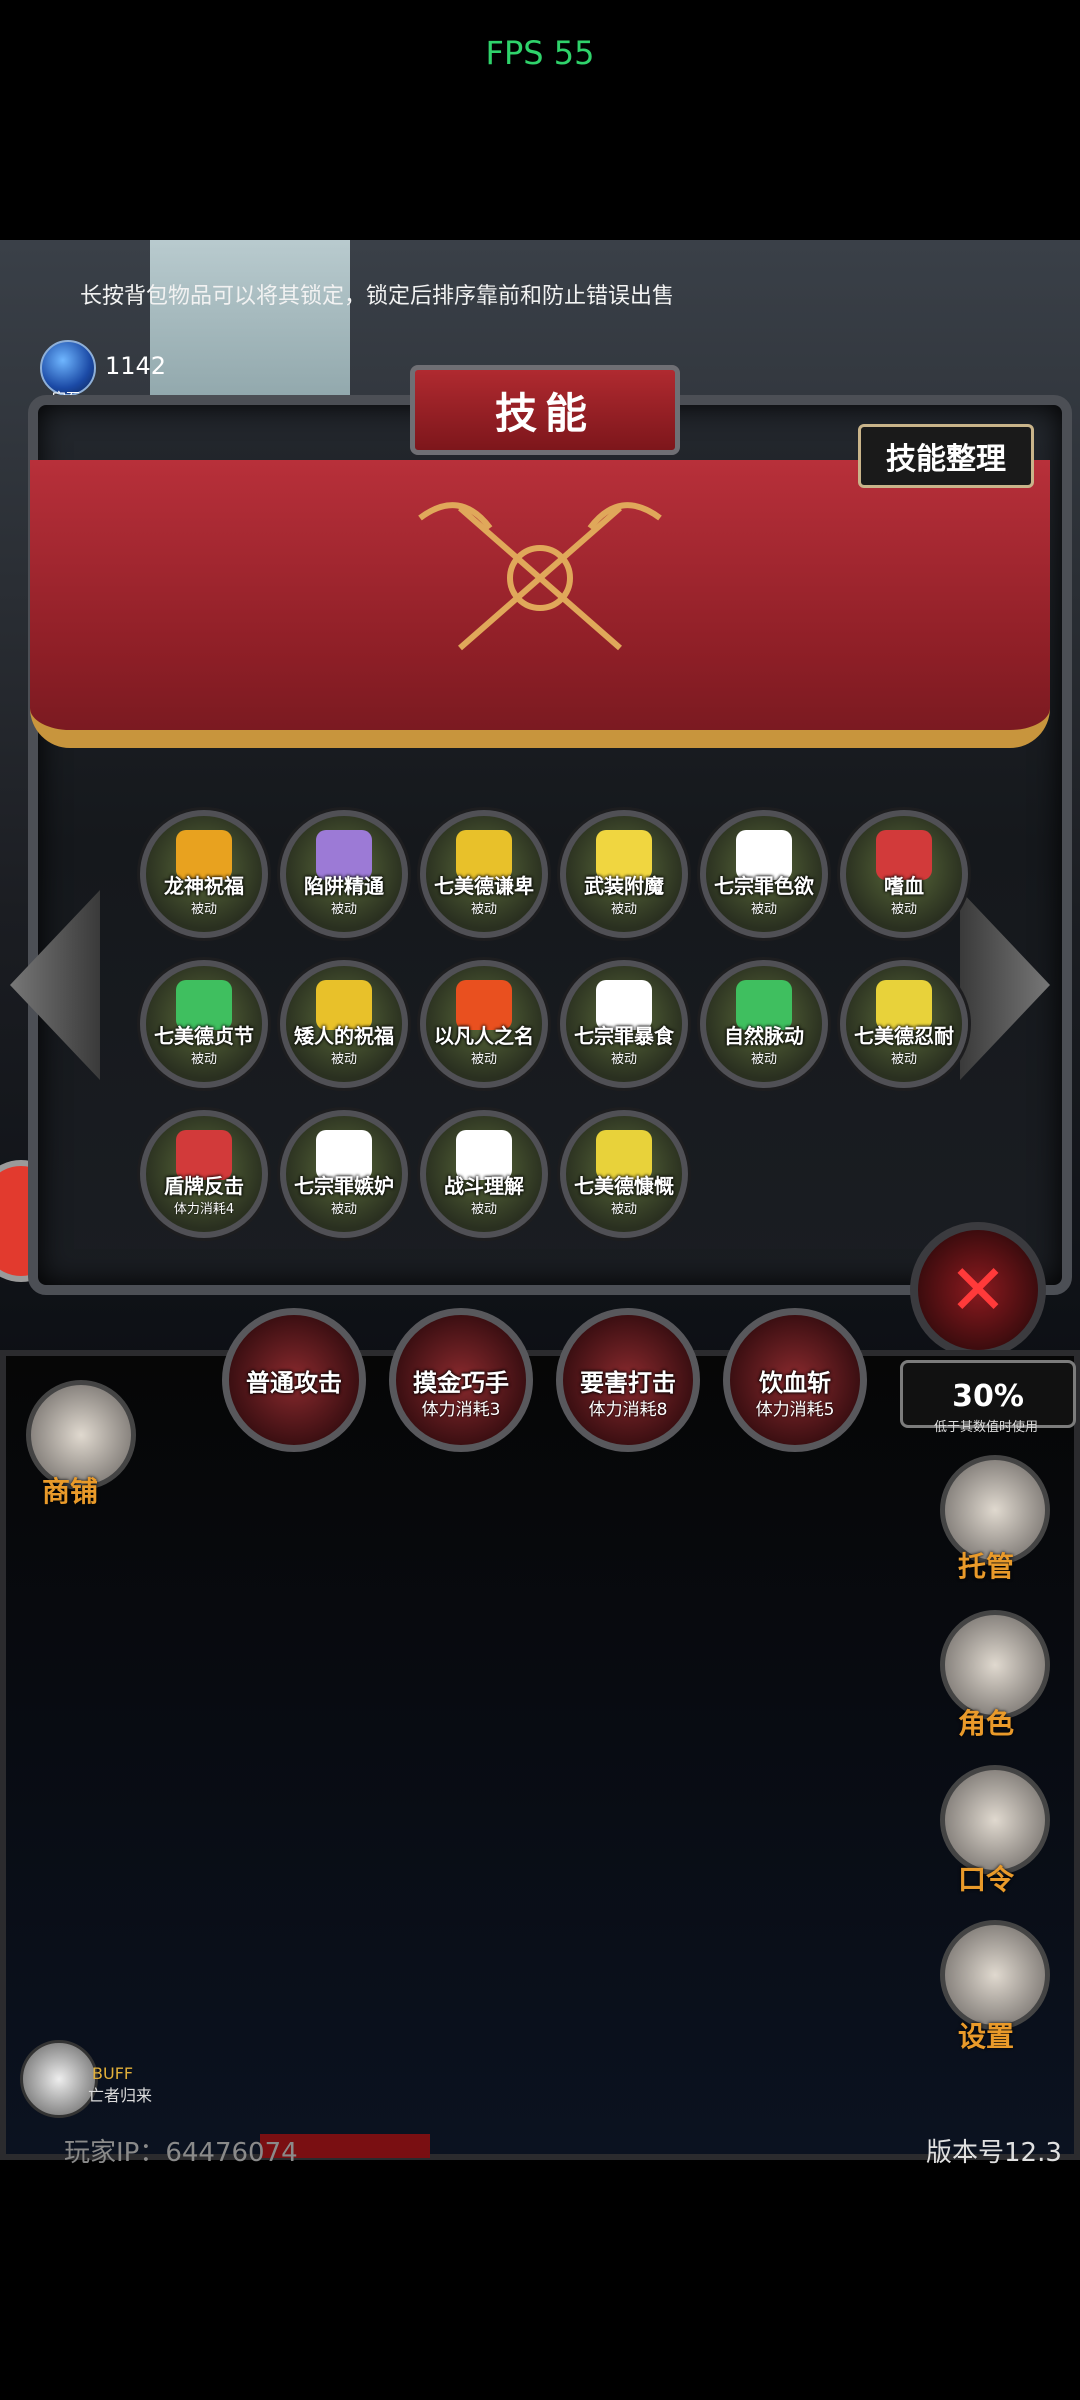  What do you see at coordinates (461, 1383) in the screenshot?
I see `active-skill-name: 摸金巧手` at bounding box center [461, 1383].